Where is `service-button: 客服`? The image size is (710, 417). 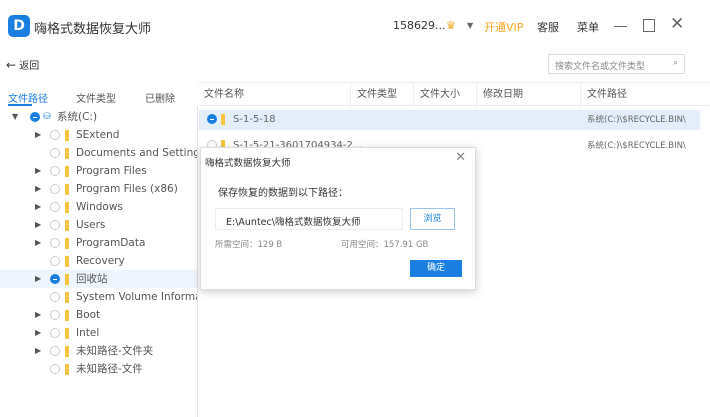 service-button: 客服 is located at coordinates (548, 27).